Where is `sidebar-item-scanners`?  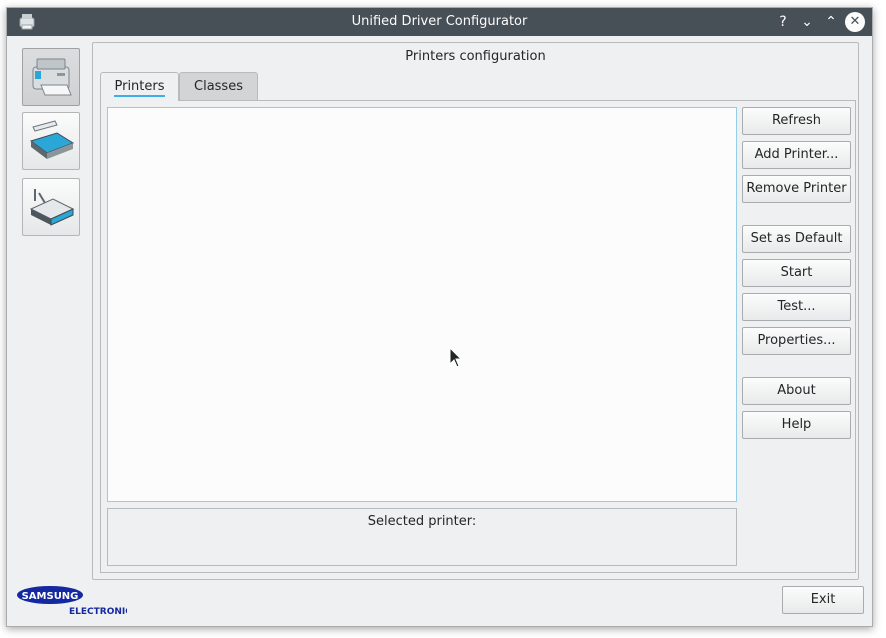
sidebar-item-scanners is located at coordinates (51, 141).